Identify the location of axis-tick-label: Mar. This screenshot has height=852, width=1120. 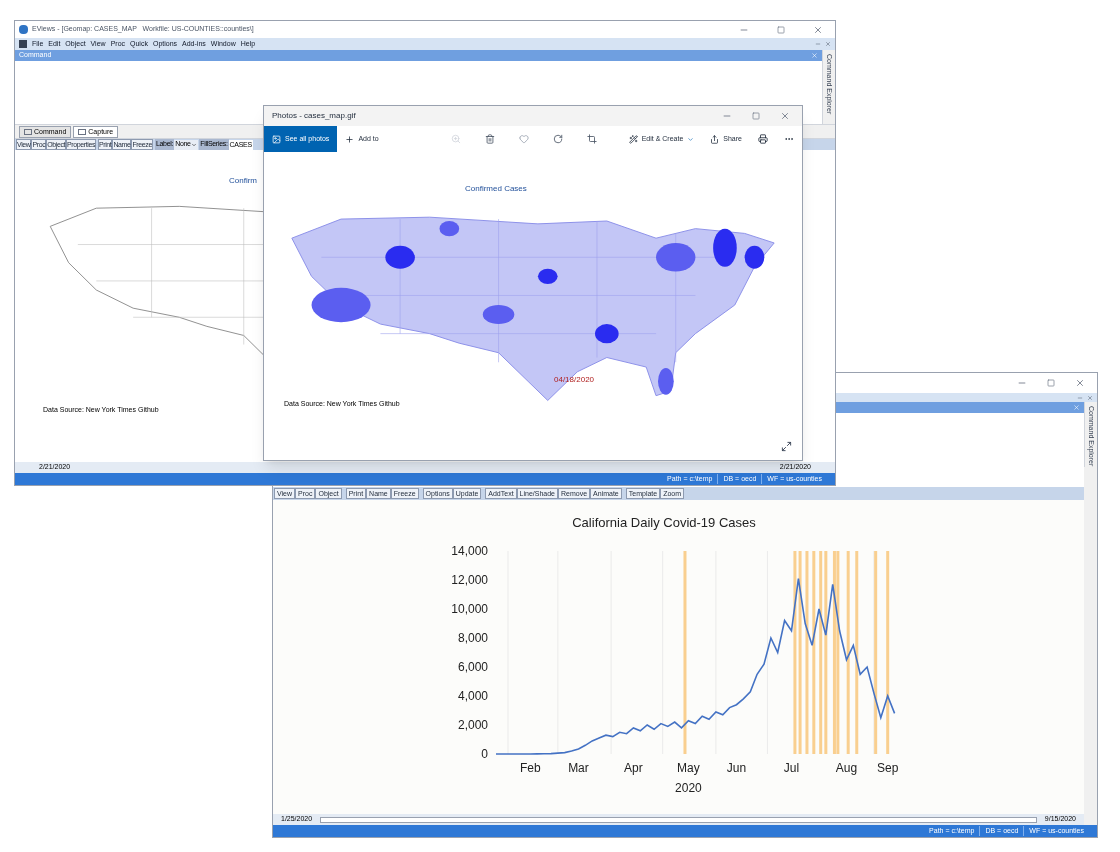
(578, 768).